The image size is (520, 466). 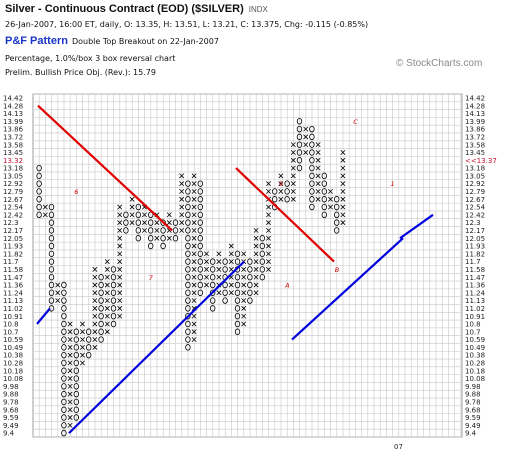 I want to click on last-price-label: <<13.37, so click(x=481, y=161).